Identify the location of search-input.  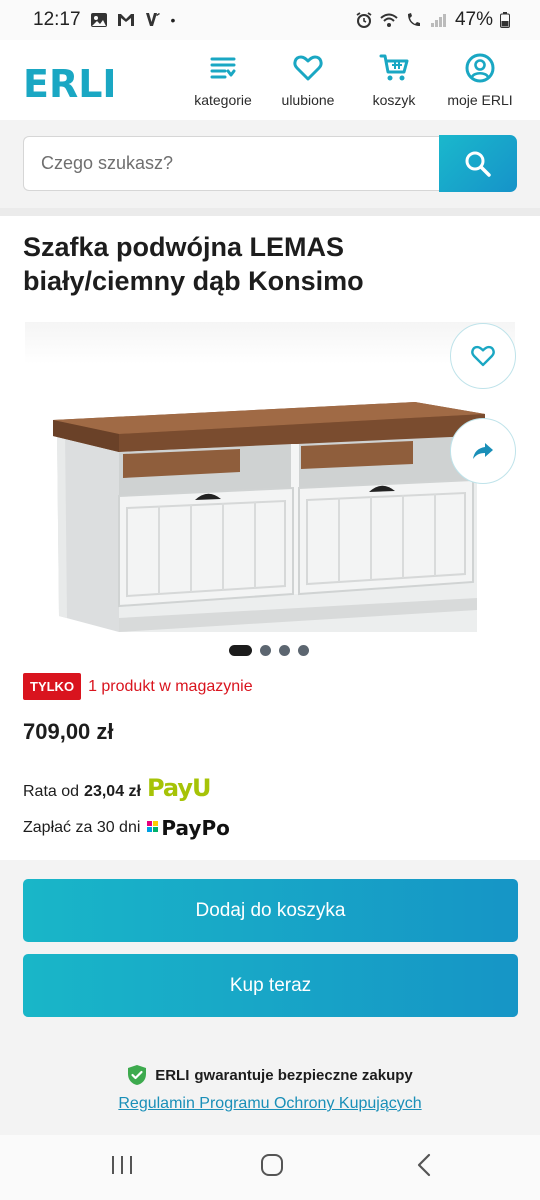
(232, 163).